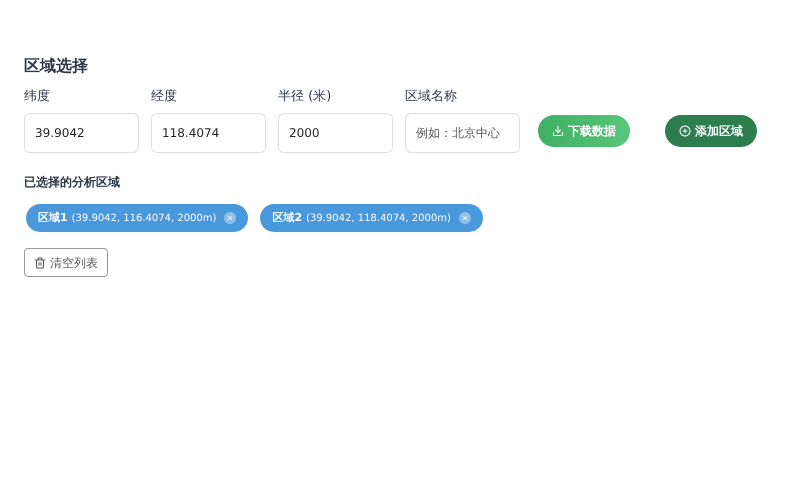  Describe the element at coordinates (56, 66) in the screenshot. I see `section-title: 区域选择` at that location.